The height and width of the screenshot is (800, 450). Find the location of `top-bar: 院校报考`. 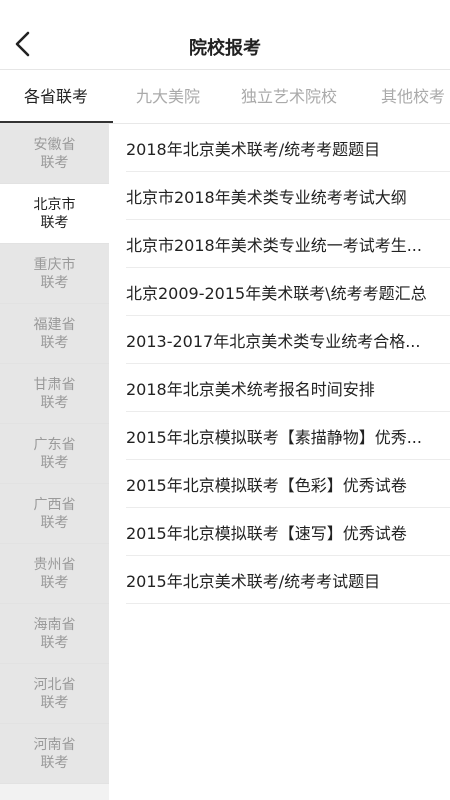

top-bar: 院校报考 is located at coordinates (225, 35).